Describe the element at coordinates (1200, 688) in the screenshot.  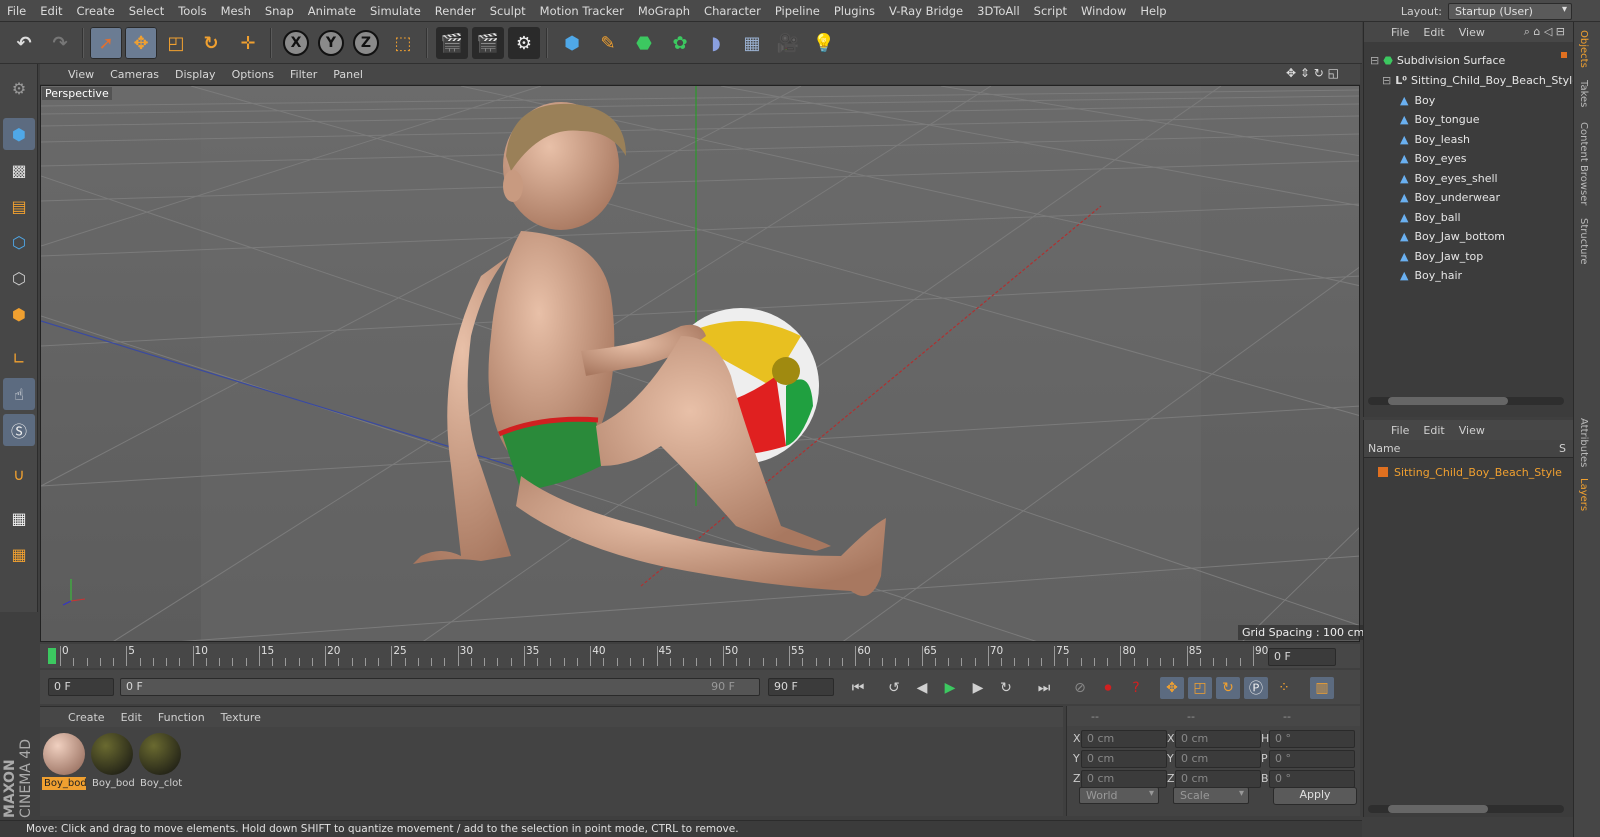
I see `key-scale-icon: ◰` at that location.